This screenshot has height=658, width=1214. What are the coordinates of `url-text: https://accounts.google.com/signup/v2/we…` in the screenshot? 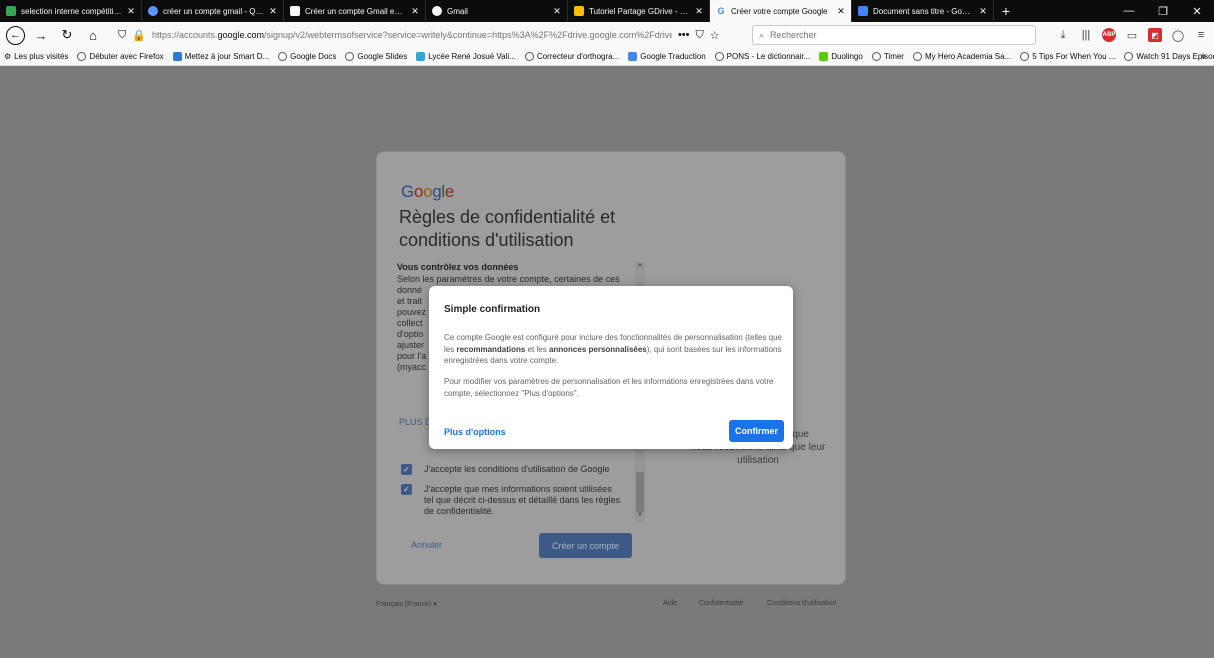 It's located at (412, 35).